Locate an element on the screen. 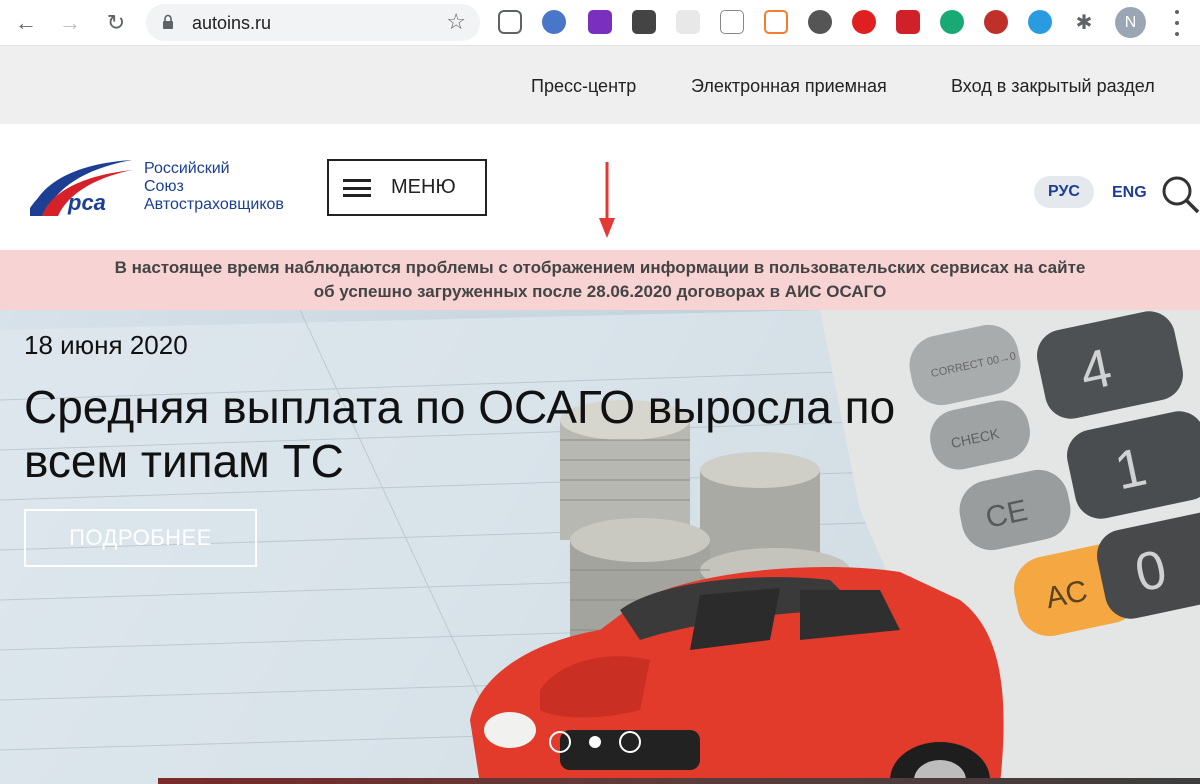 Image resolution: width=1200 pixels, height=784 pixels. slider-dots is located at coordinates (595, 742).